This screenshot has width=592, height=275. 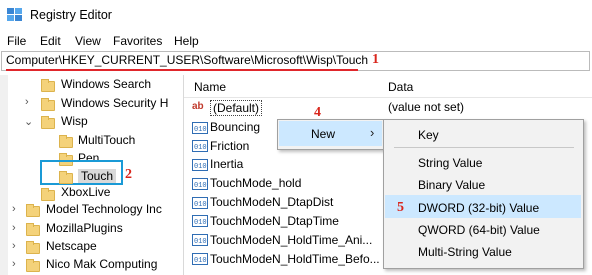 What do you see at coordinates (465, 252) in the screenshot?
I see `submenu-multi-string-value: Multi-String Value` at bounding box center [465, 252].